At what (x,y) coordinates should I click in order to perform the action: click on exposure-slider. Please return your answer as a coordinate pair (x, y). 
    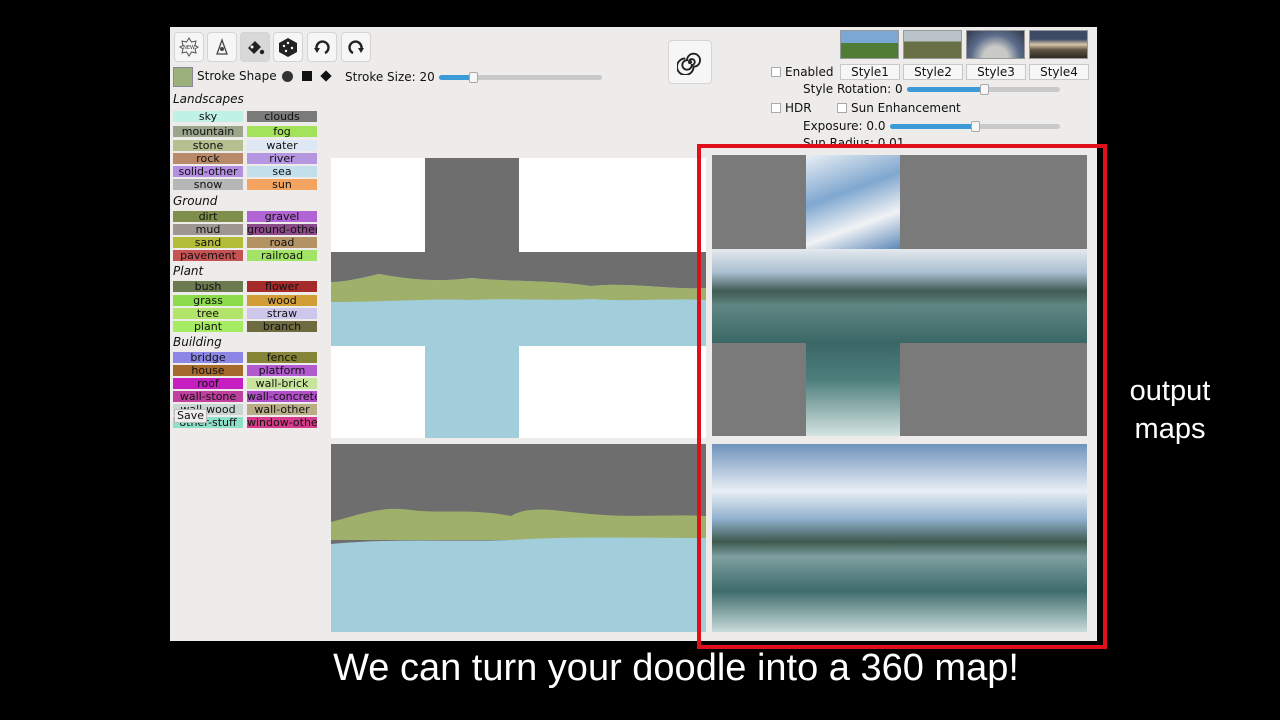
    Looking at the image, I should click on (975, 126).